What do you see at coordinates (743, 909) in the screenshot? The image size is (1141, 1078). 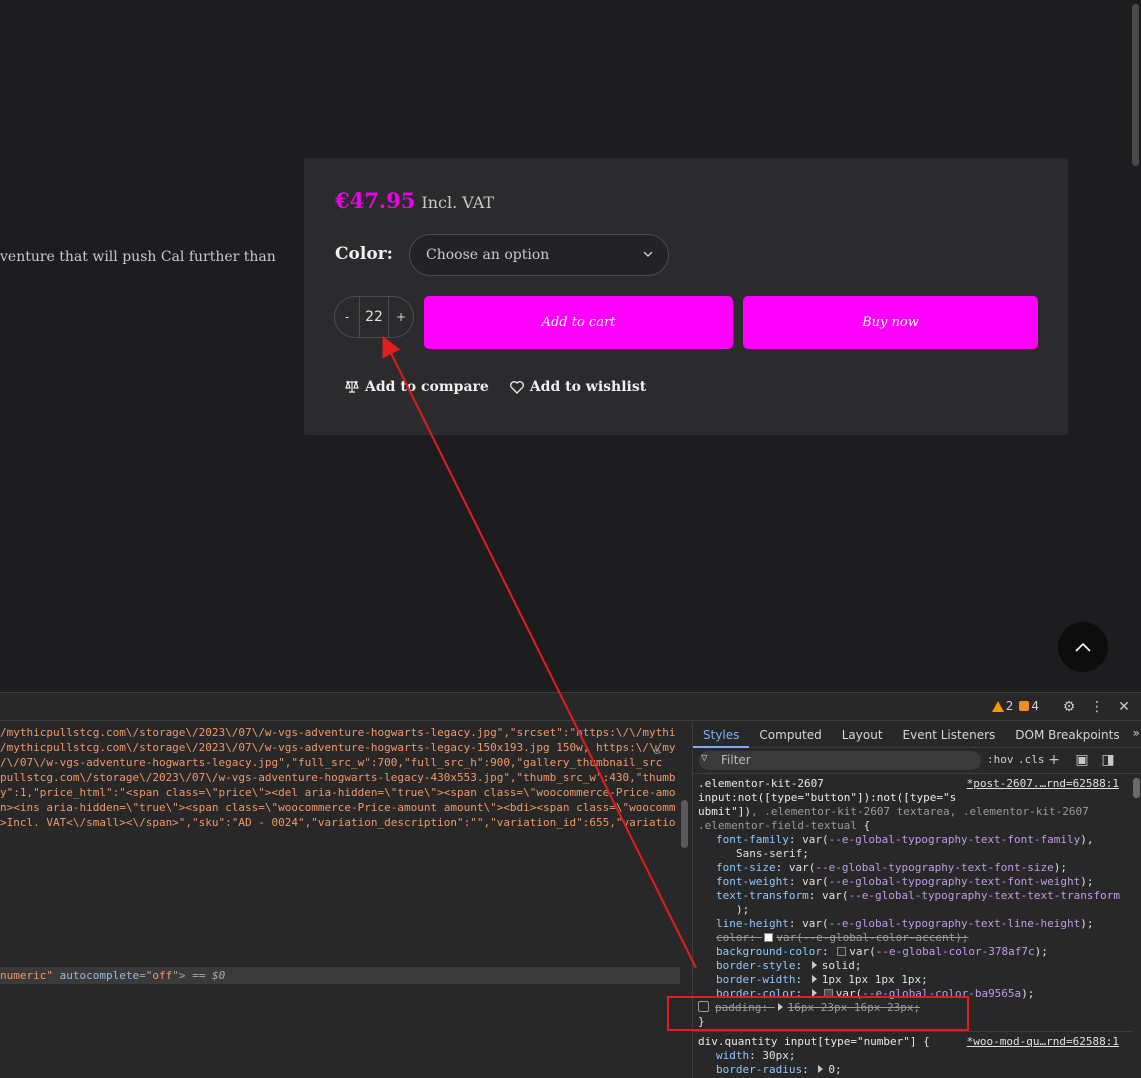 I see `declaration-text-transform-cont: );` at bounding box center [743, 909].